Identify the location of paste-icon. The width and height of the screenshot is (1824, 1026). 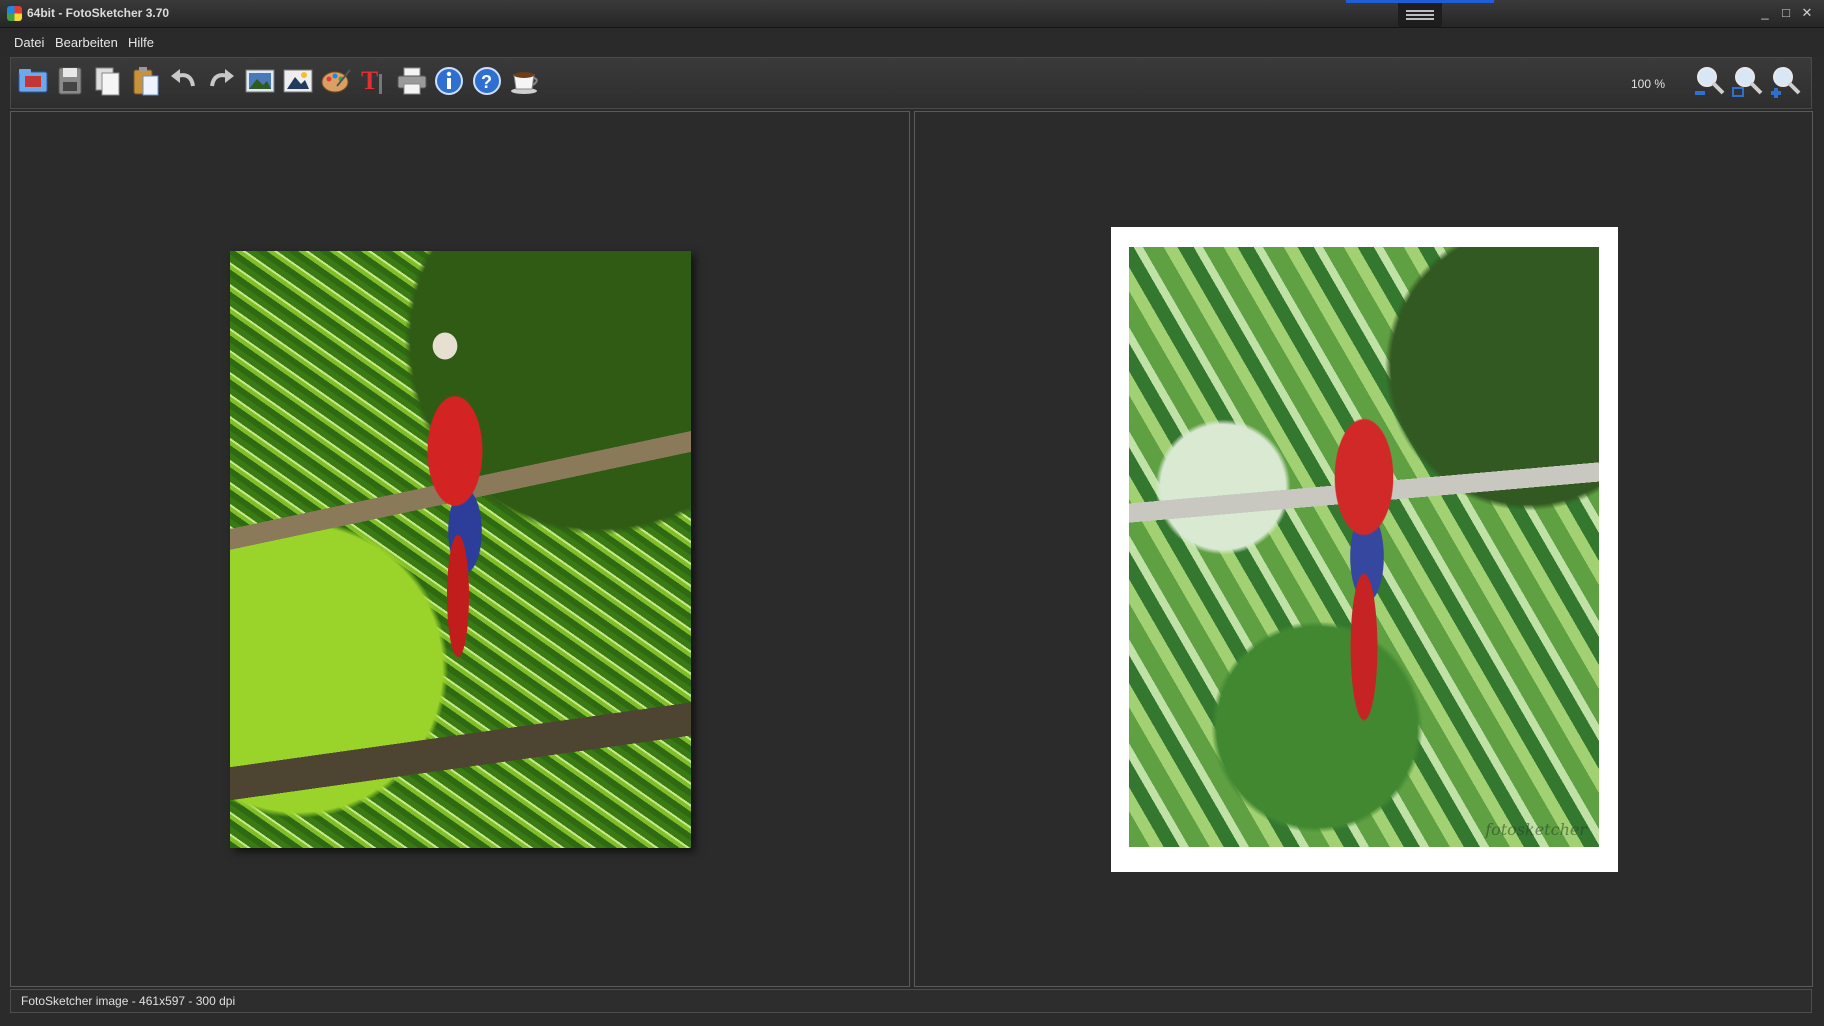
(146, 81).